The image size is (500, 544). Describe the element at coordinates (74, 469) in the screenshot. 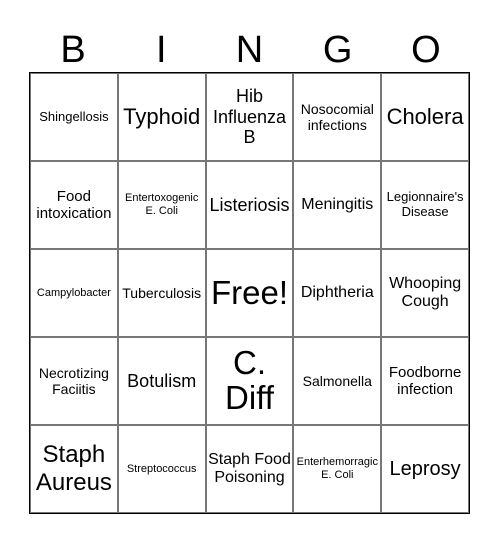

I see `bingo-cell: Staph Aureus` at that location.